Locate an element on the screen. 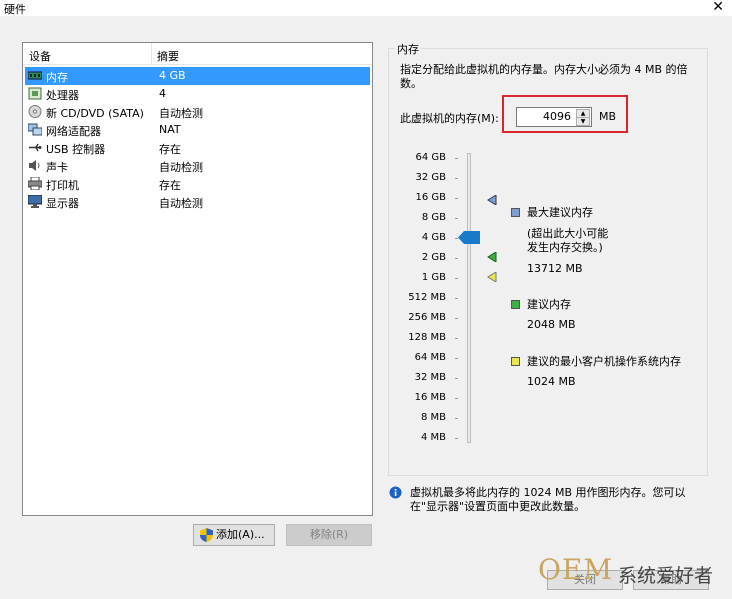  hardware-name: 显示器 is located at coordinates (62, 203).